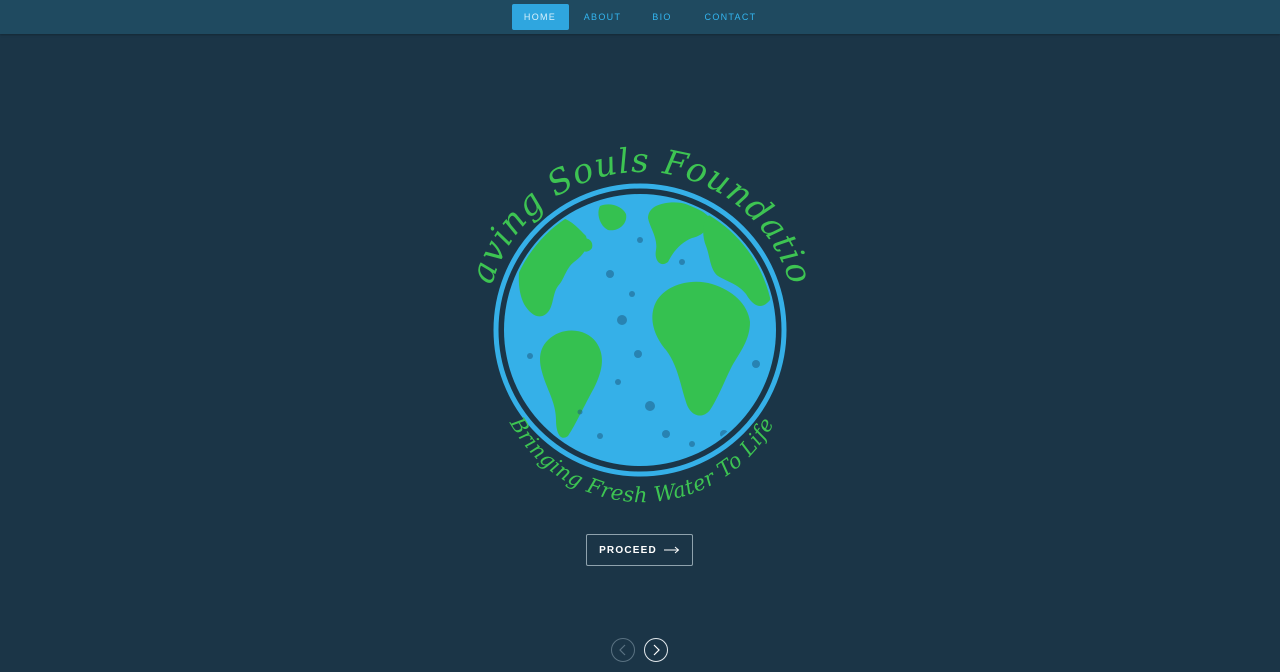  Describe the element at coordinates (662, 17) in the screenshot. I see `nav-bio: BIO` at that location.